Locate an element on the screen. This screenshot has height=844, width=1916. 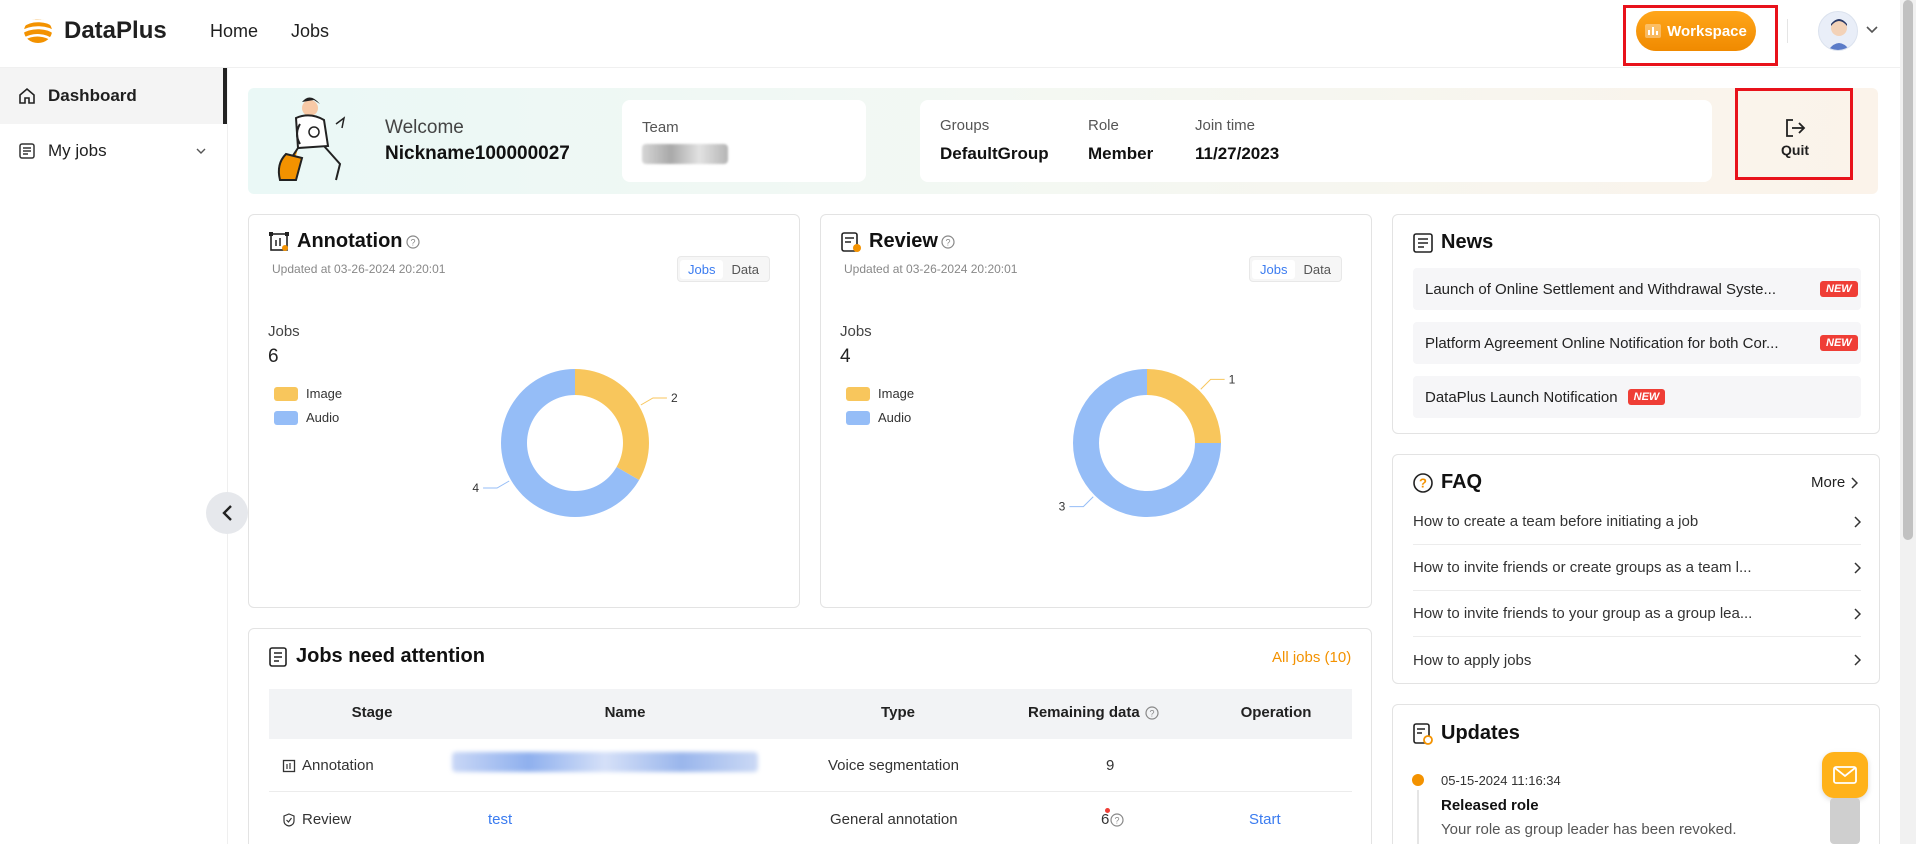
chart-icon is located at coordinates (1653, 31).